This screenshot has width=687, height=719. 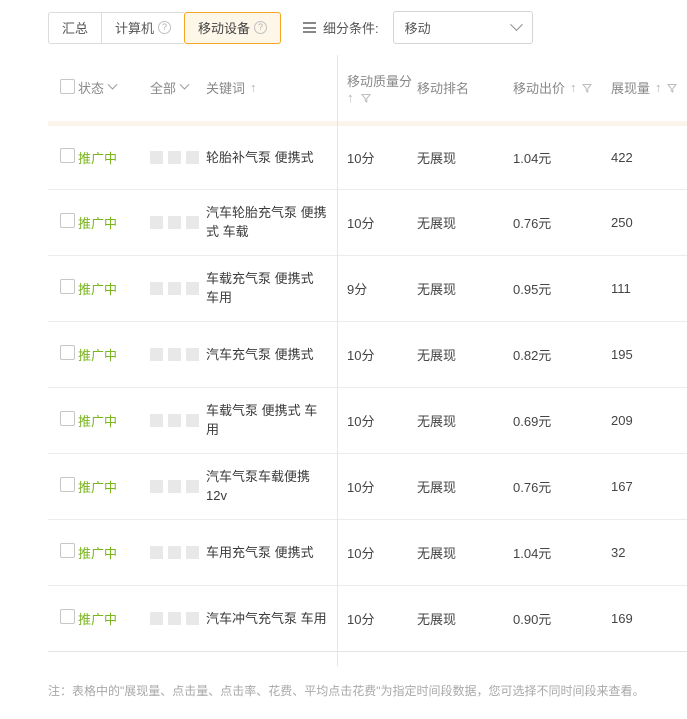 What do you see at coordinates (532, 289) in the screenshot?
I see `mobile-bid-value: 0.95元` at bounding box center [532, 289].